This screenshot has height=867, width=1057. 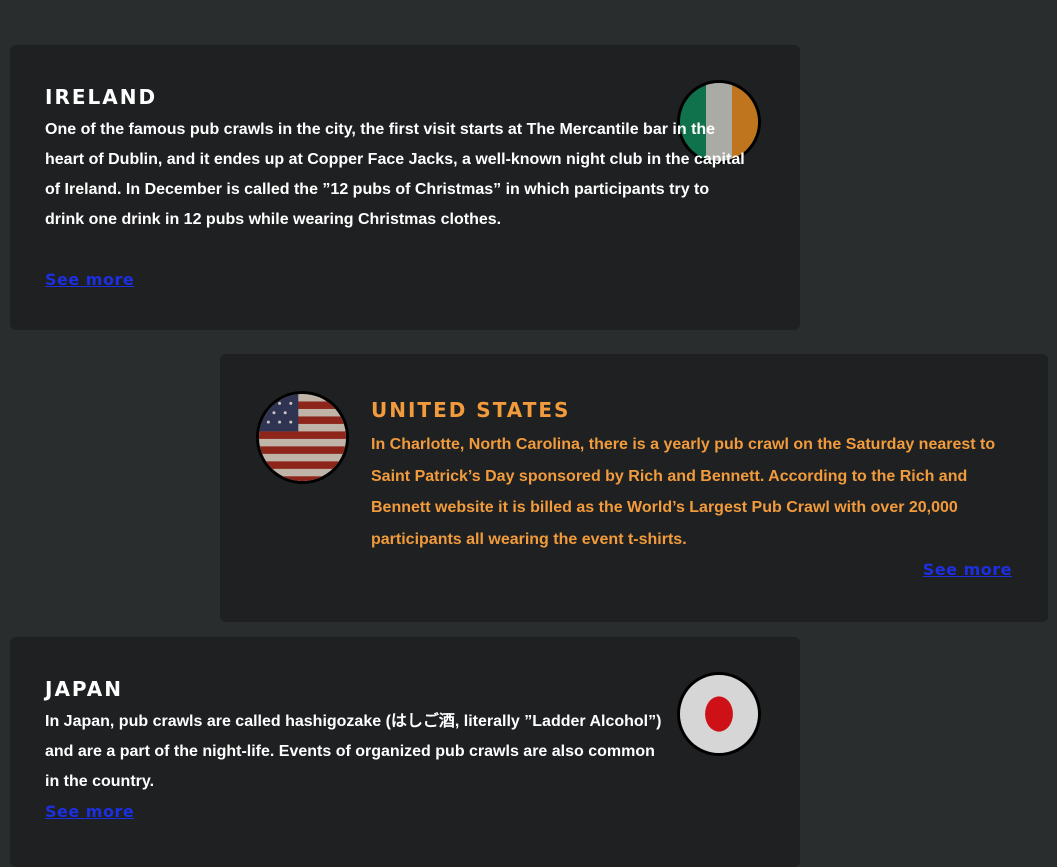 I want to click on card-title: UNITED STATES, so click(x=471, y=410).